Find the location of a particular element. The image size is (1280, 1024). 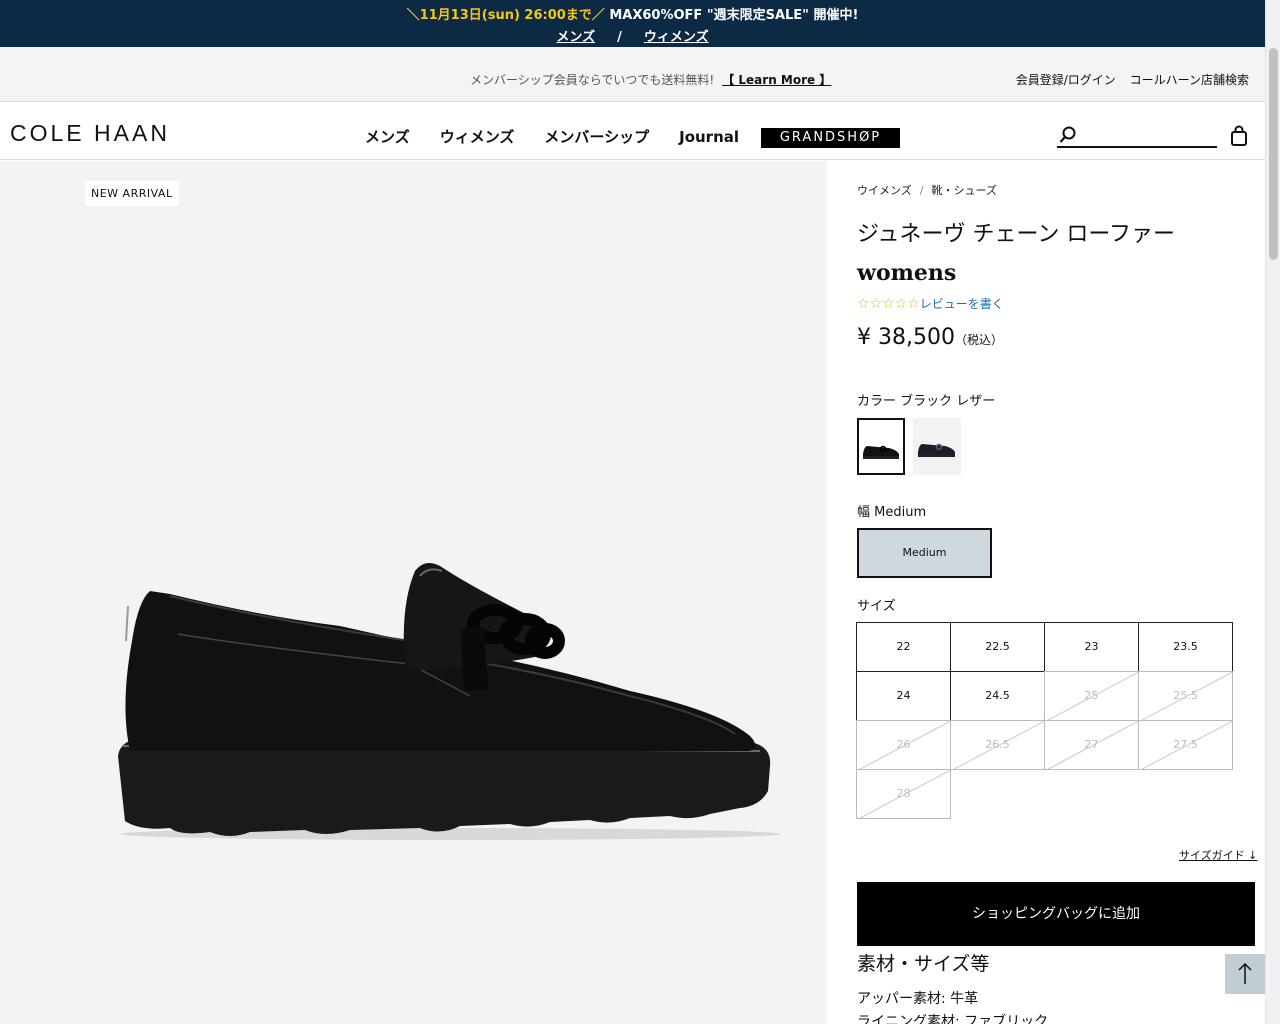

size-option-25-5: 25.5 is located at coordinates (1185, 696).